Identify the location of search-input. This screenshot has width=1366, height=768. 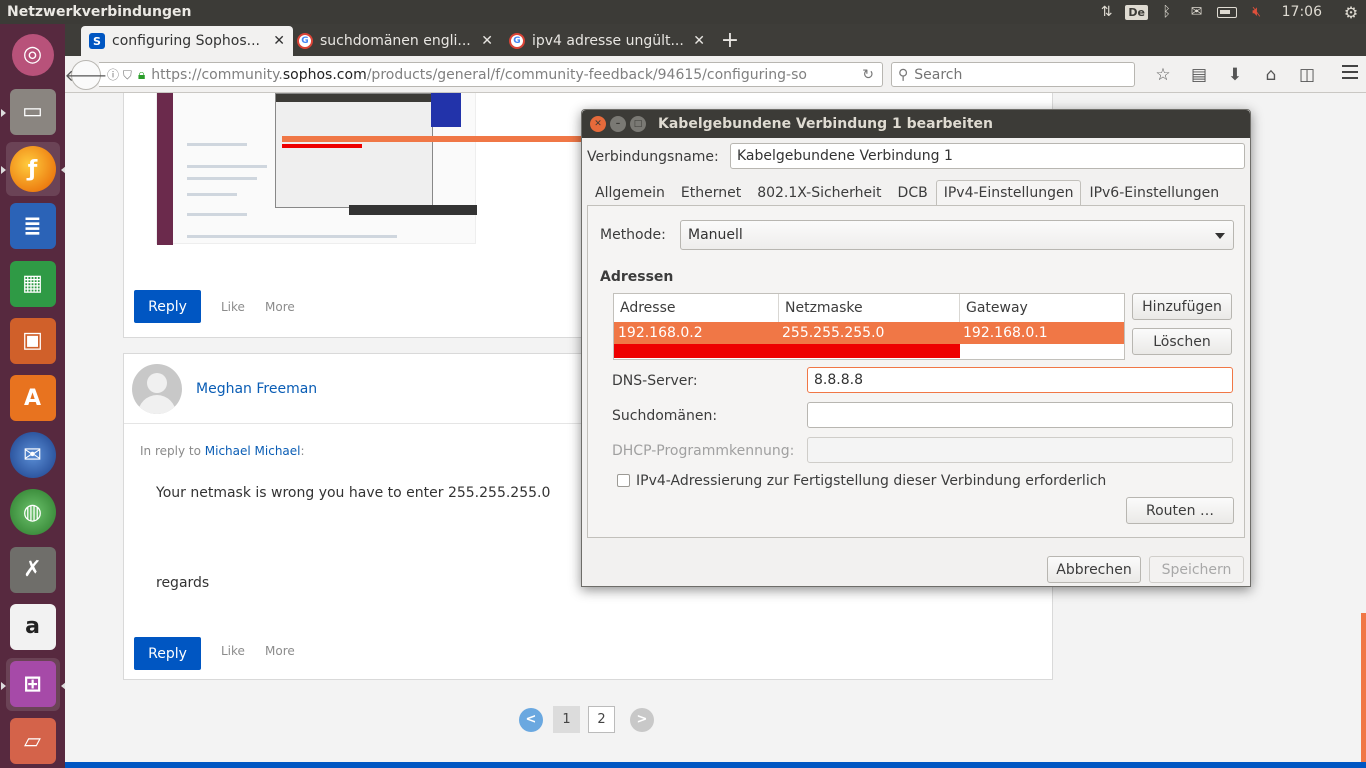
(1014, 74).